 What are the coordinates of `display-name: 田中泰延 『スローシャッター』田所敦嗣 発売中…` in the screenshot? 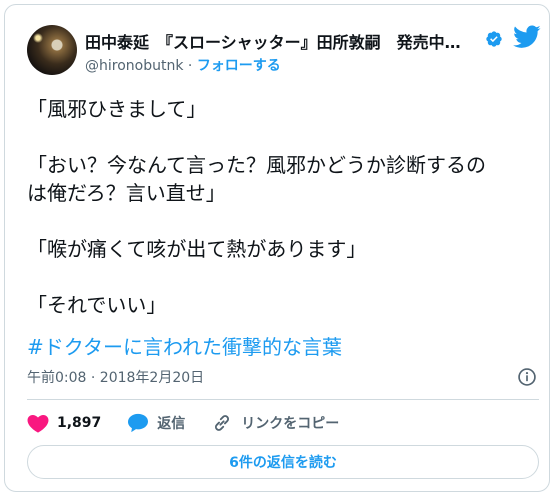 It's located at (283, 41).